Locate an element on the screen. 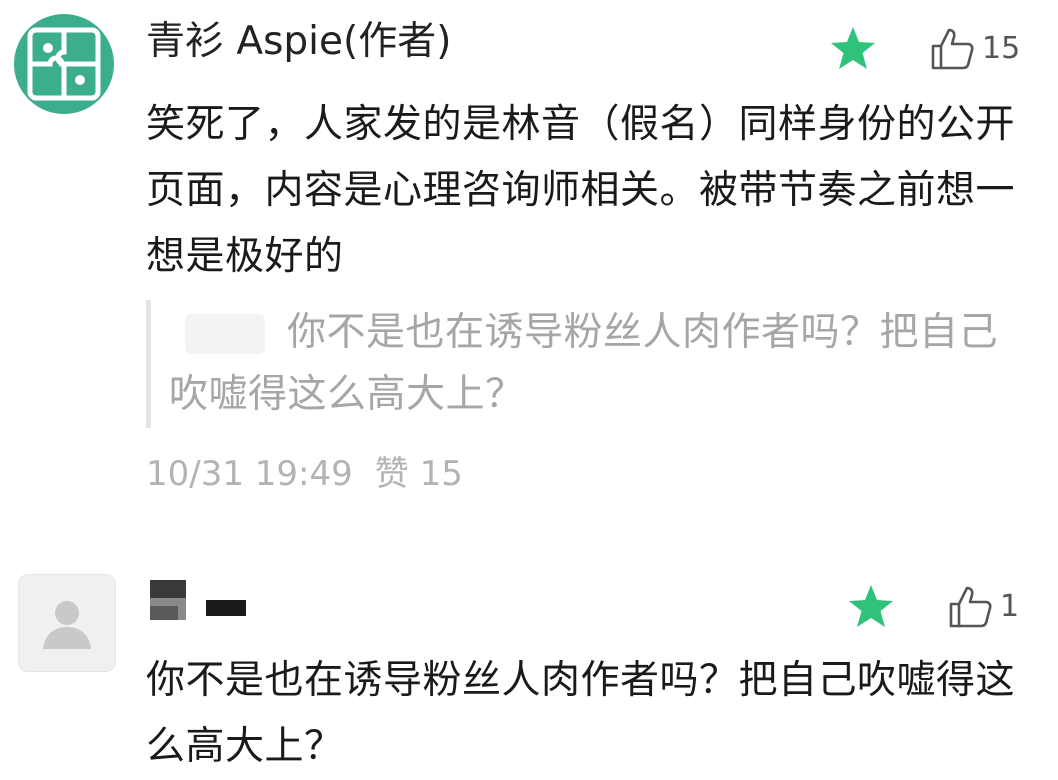 This screenshot has height=780, width=1058. comment-text: 你不是也在诱导粉丝人肉作者吗？把自己吹嘘得这么高大上？ is located at coordinates (581, 713).